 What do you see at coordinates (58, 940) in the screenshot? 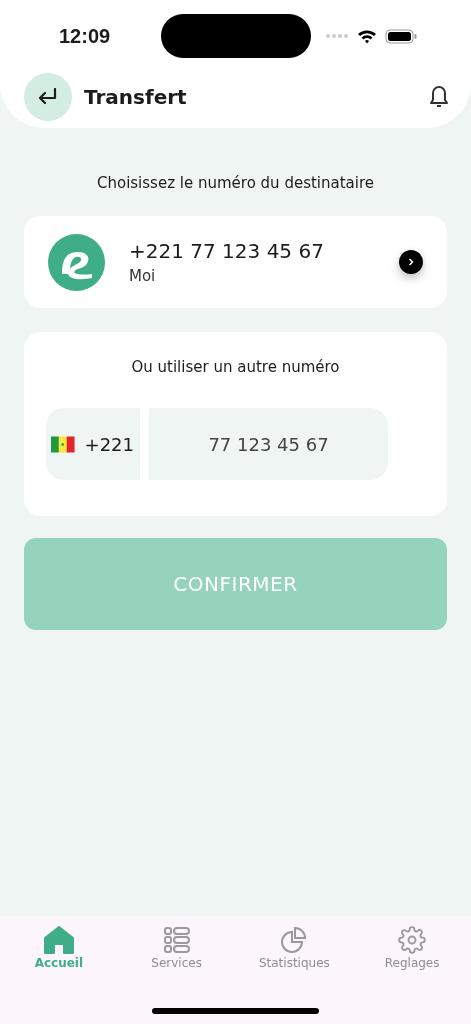
I see `home-icon` at bounding box center [58, 940].